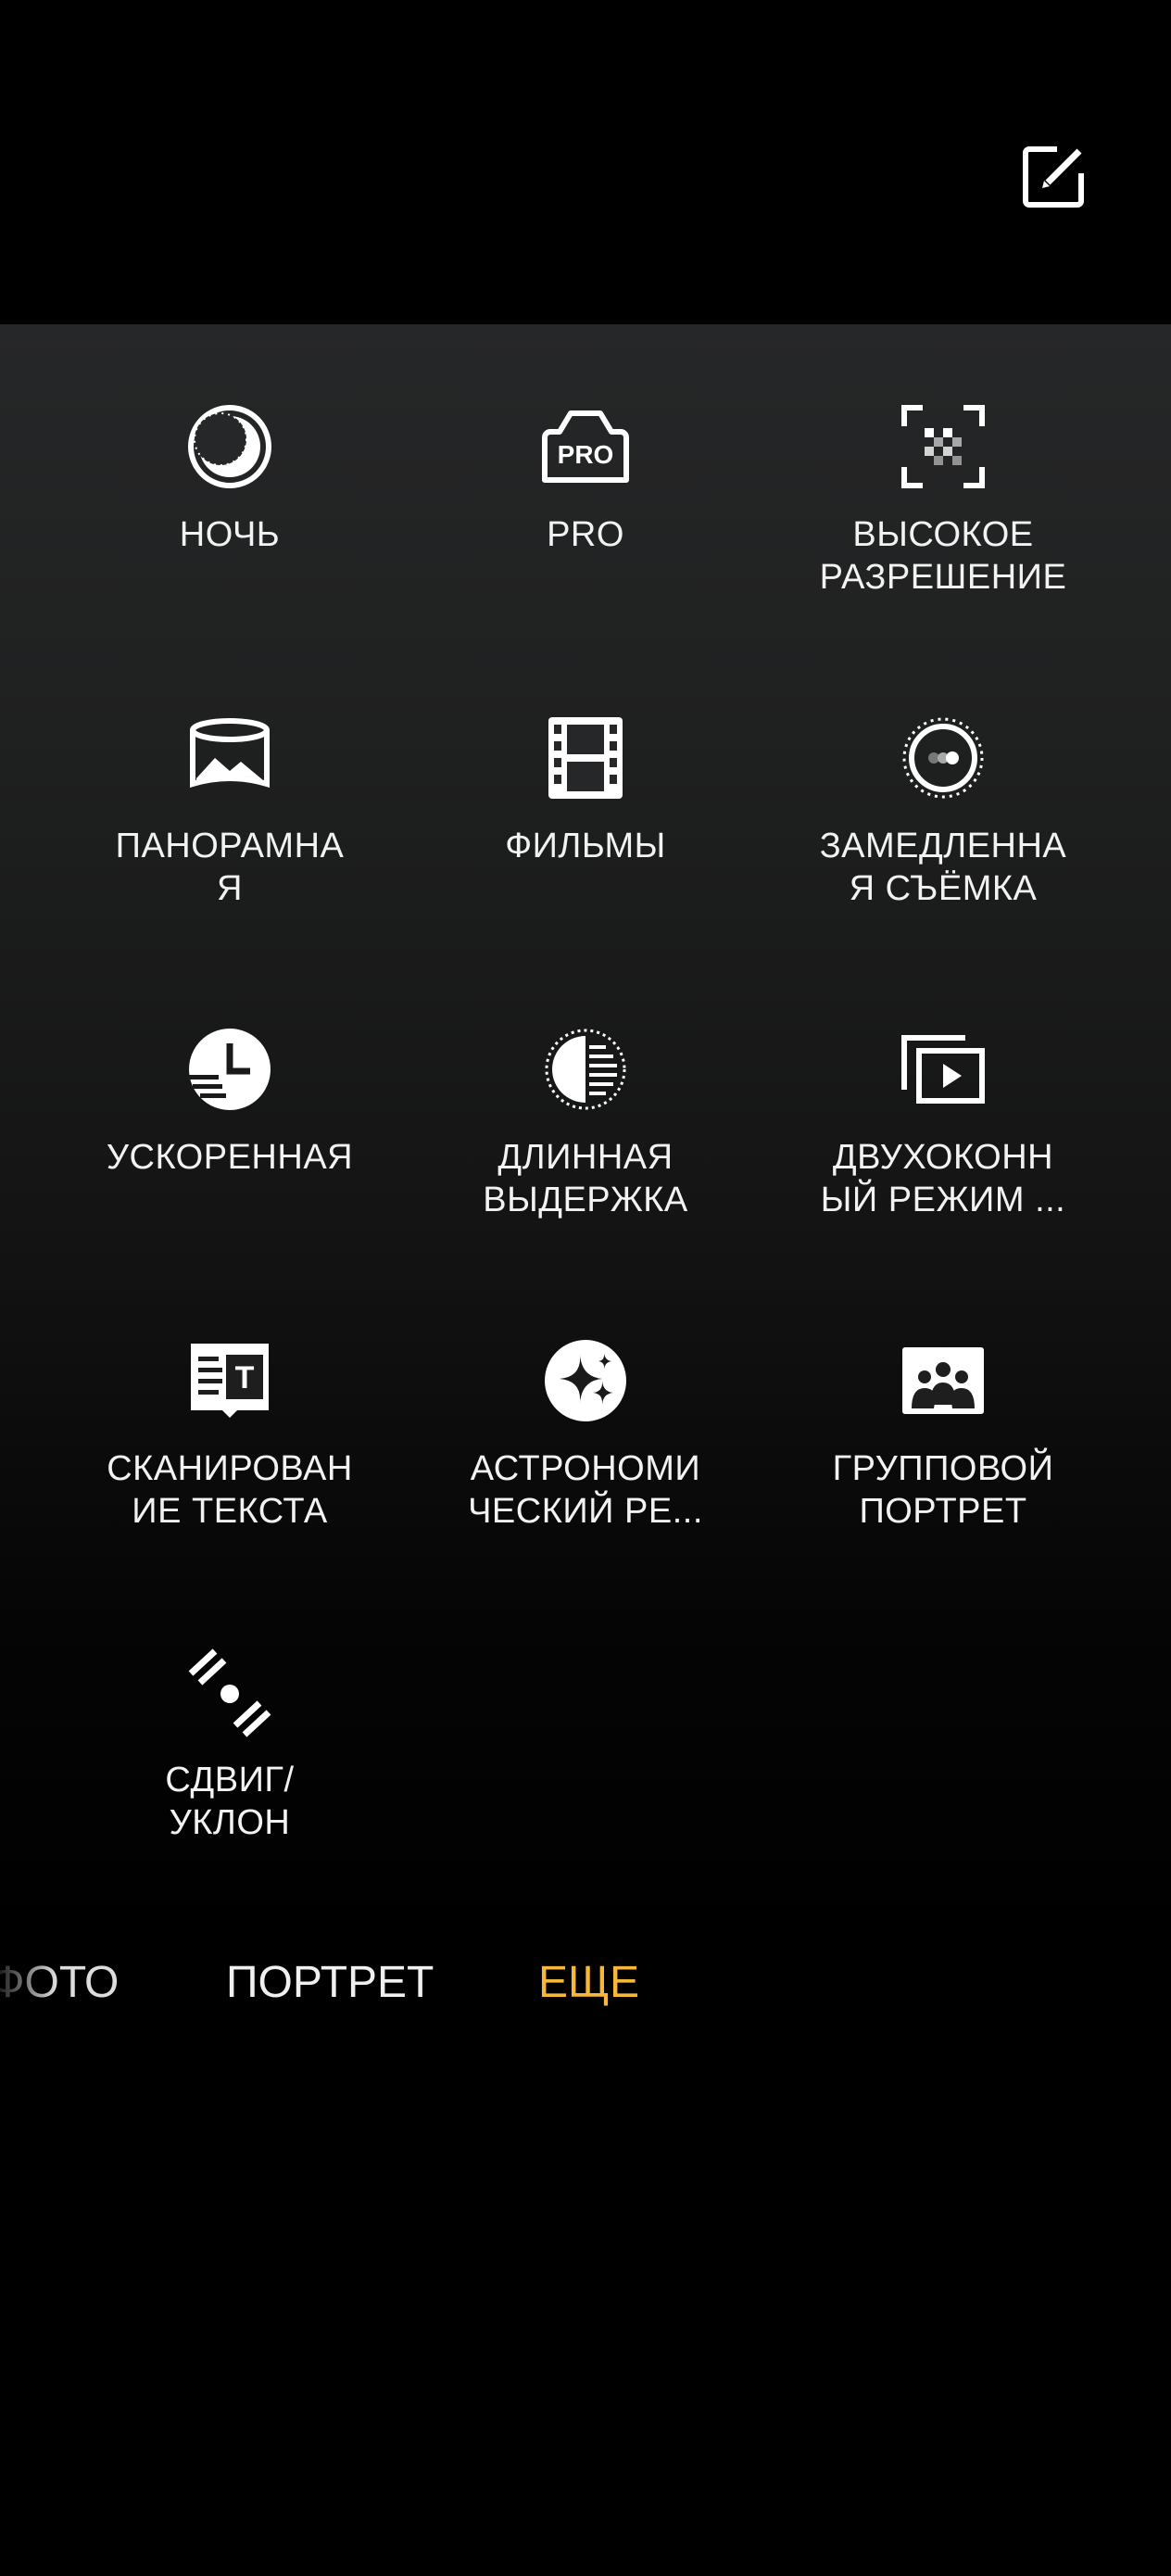 The width and height of the screenshot is (1171, 2576). What do you see at coordinates (28, 1987) in the screenshot?
I see `tab-fade` at bounding box center [28, 1987].